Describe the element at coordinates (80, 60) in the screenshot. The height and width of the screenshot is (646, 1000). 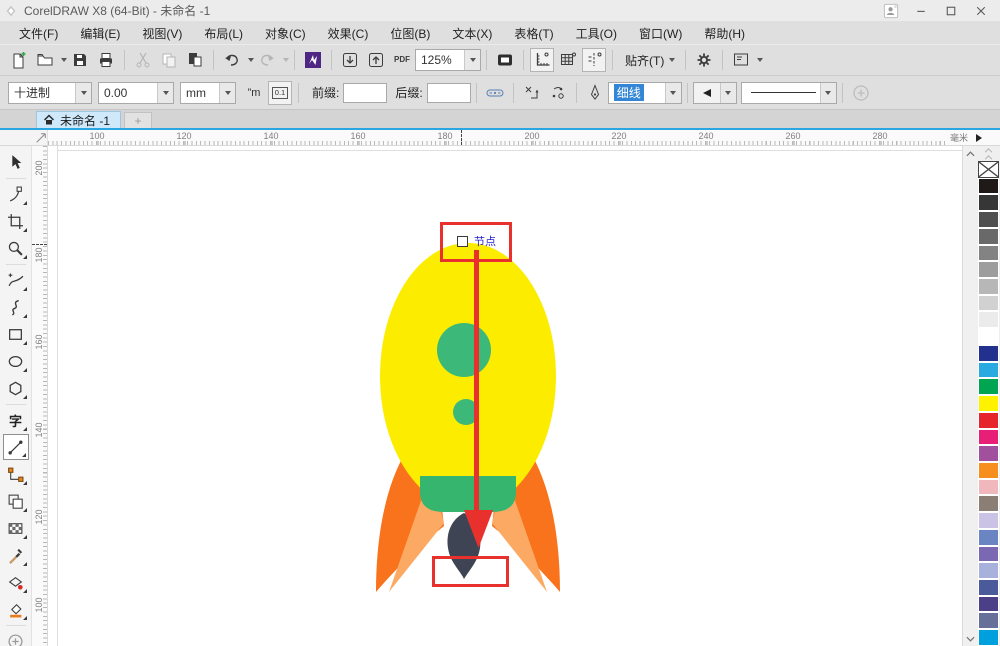
I see `save-icon` at that location.